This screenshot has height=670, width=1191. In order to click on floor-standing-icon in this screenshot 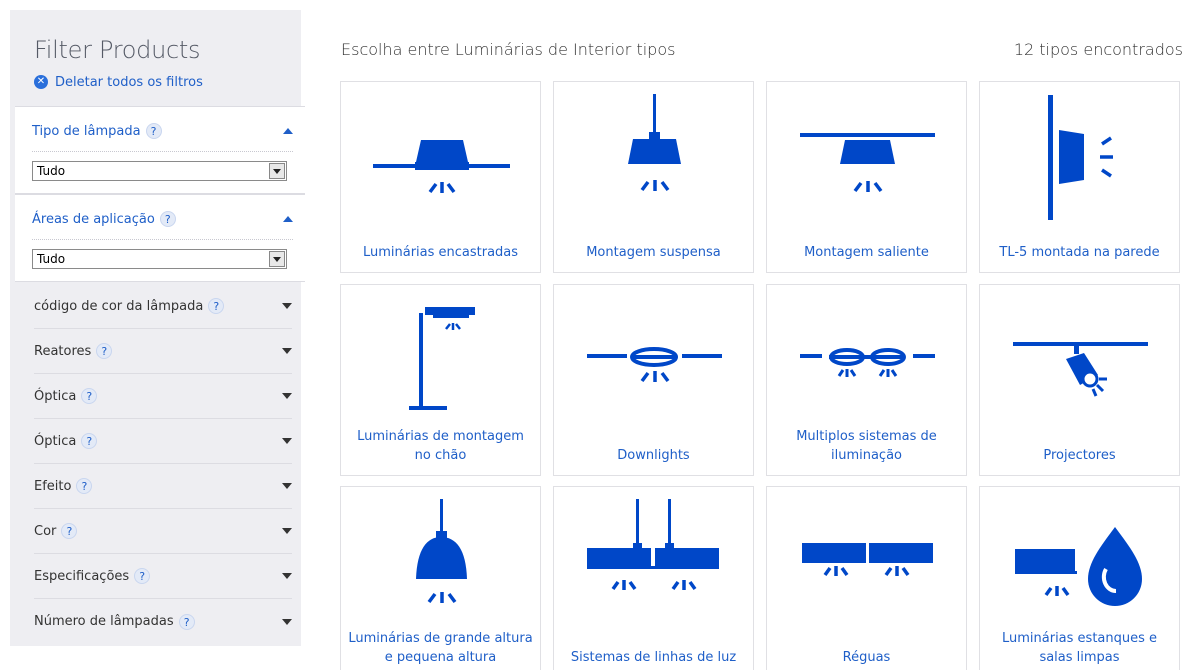, I will do `click(442, 358)`.